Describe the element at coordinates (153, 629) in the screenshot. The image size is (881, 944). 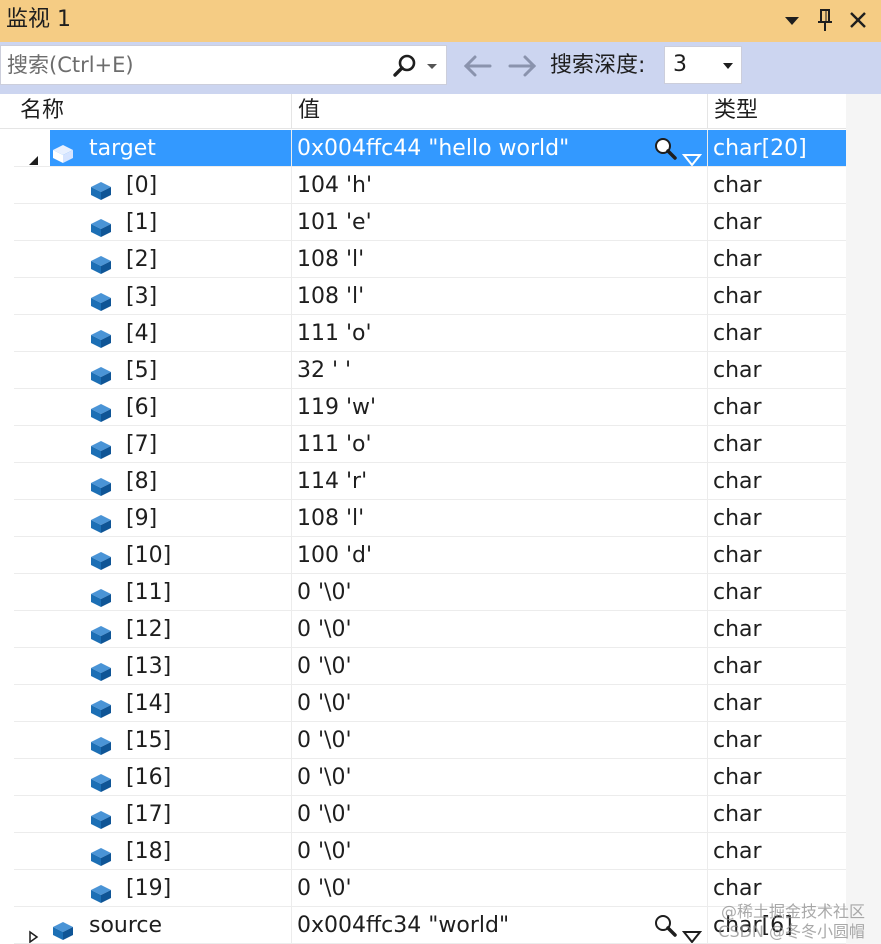
I see `name-cell: [12]` at that location.